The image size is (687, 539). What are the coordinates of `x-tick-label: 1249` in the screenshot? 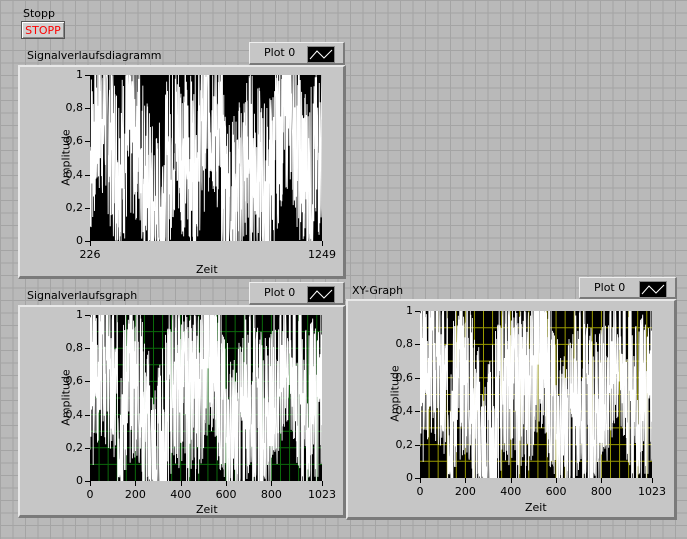 It's located at (322, 254).